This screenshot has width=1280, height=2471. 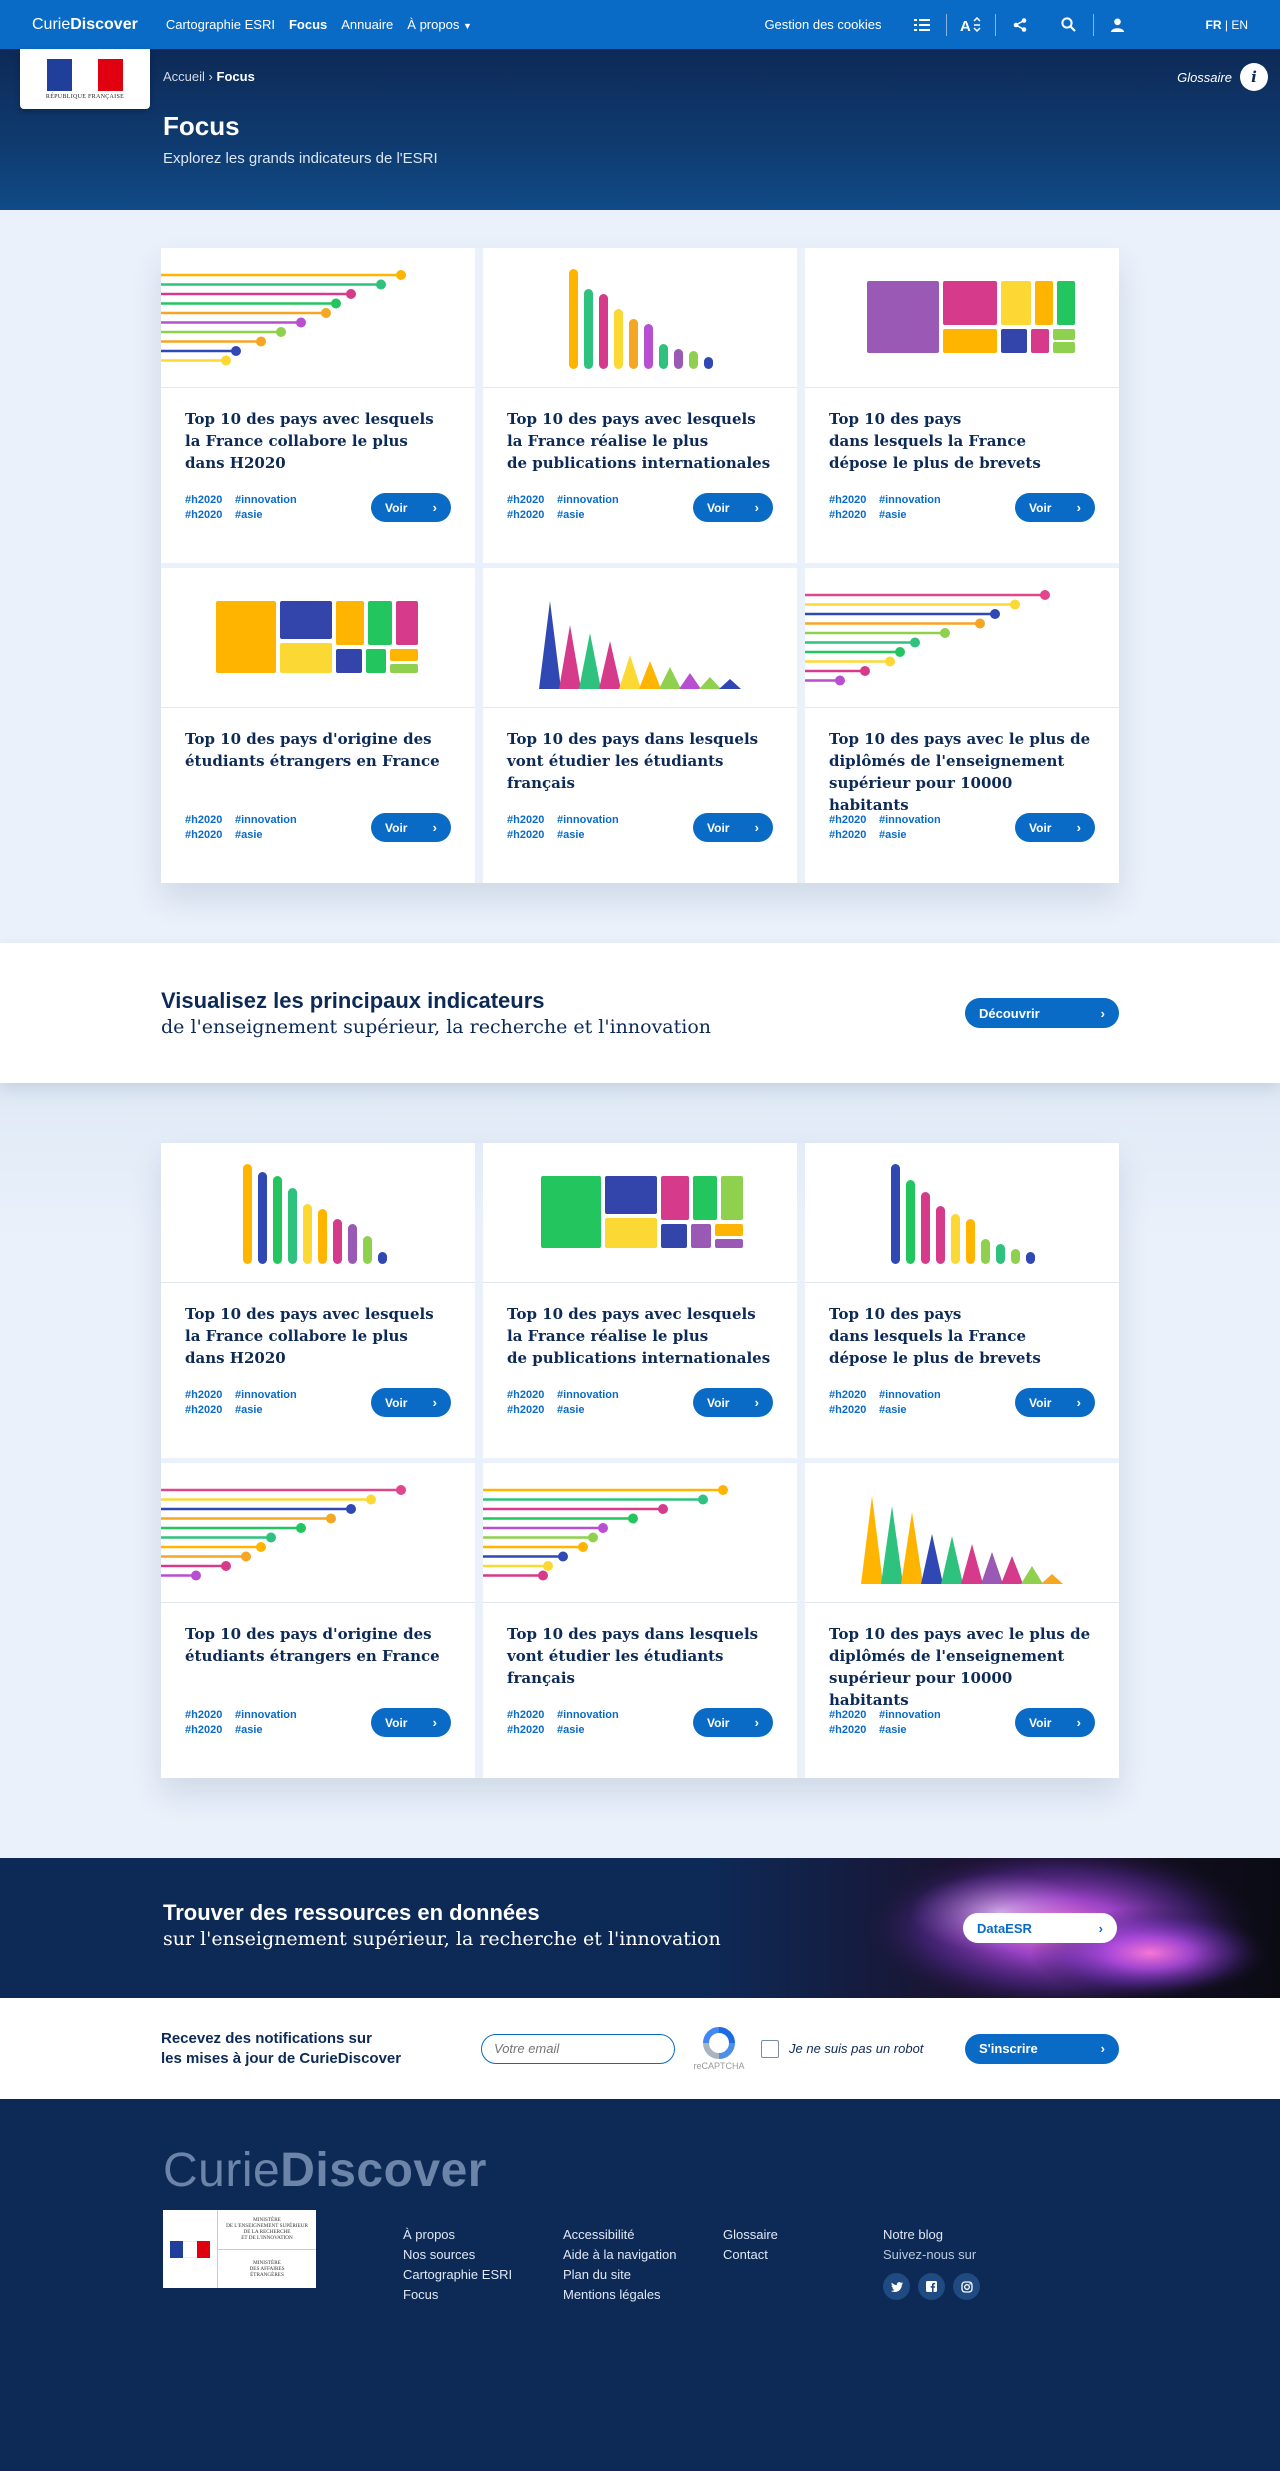 What do you see at coordinates (457, 2255) in the screenshot?
I see `footer-link: Nos sources` at bounding box center [457, 2255].